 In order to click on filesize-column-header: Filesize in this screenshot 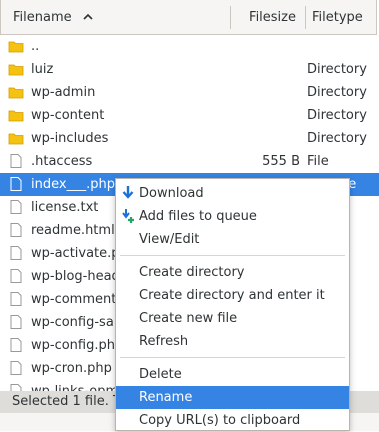, I will do `click(272, 17)`.